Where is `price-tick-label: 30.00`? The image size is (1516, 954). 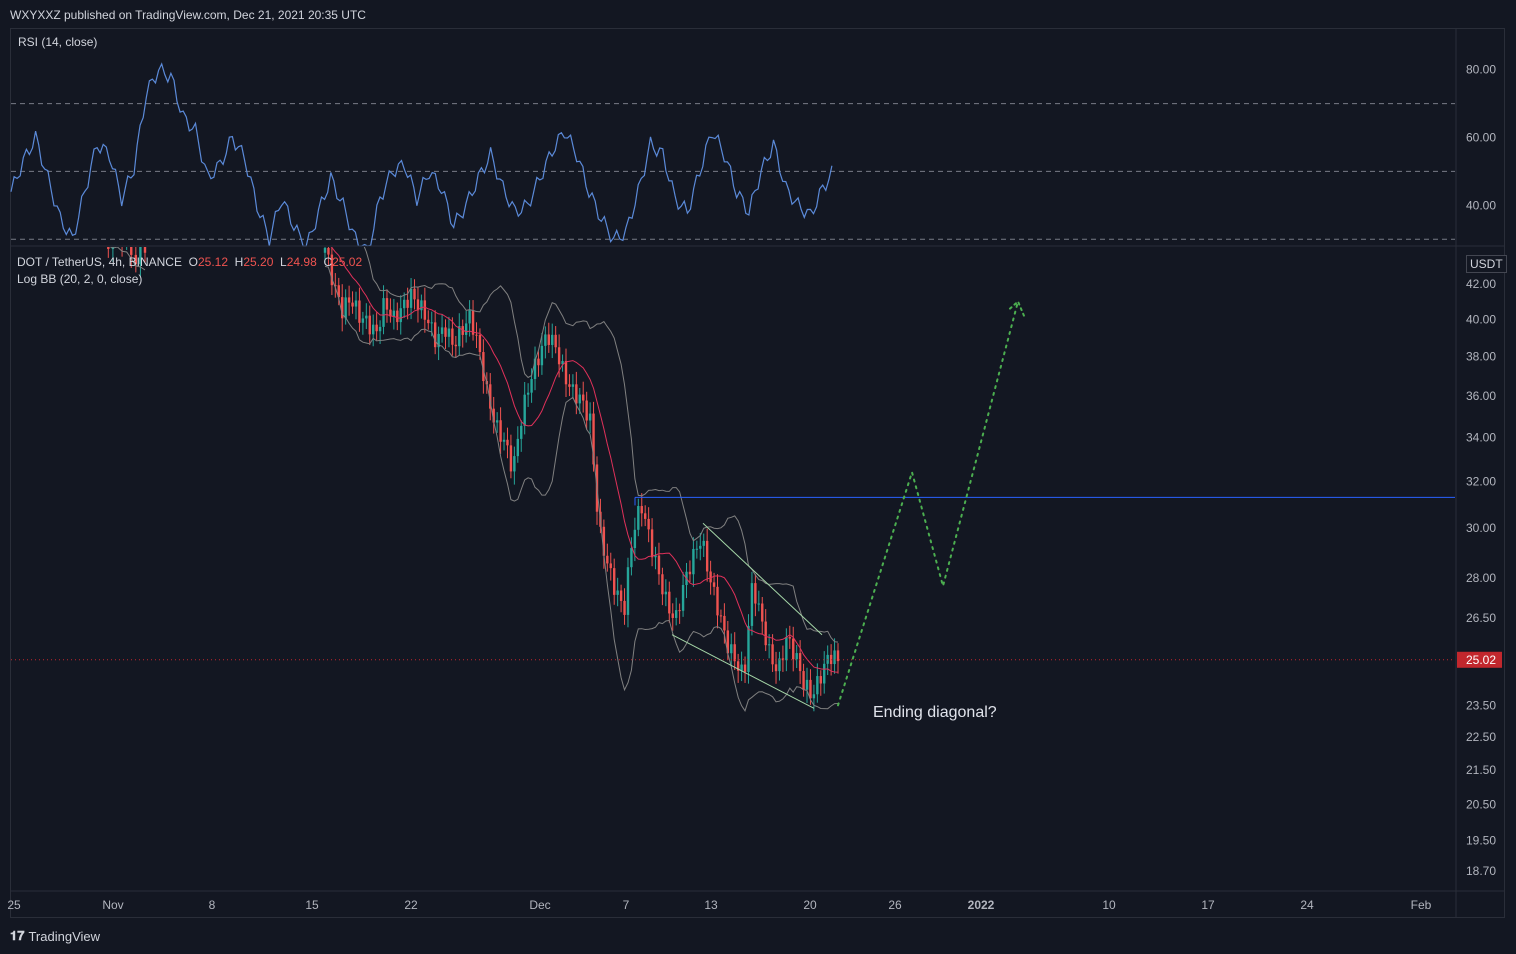
price-tick-label: 30.00 is located at coordinates (1481, 528).